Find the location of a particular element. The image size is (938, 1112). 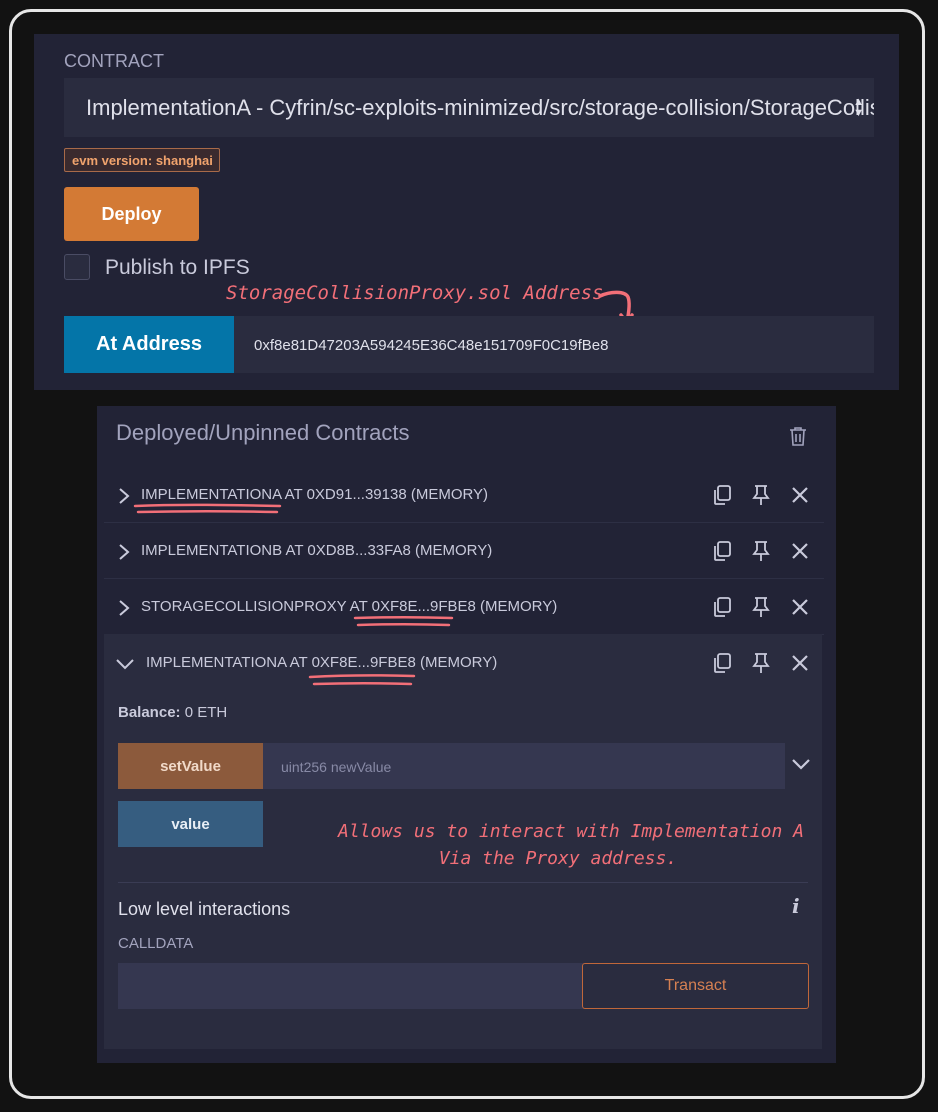

info-icon: i is located at coordinates (796, 906).